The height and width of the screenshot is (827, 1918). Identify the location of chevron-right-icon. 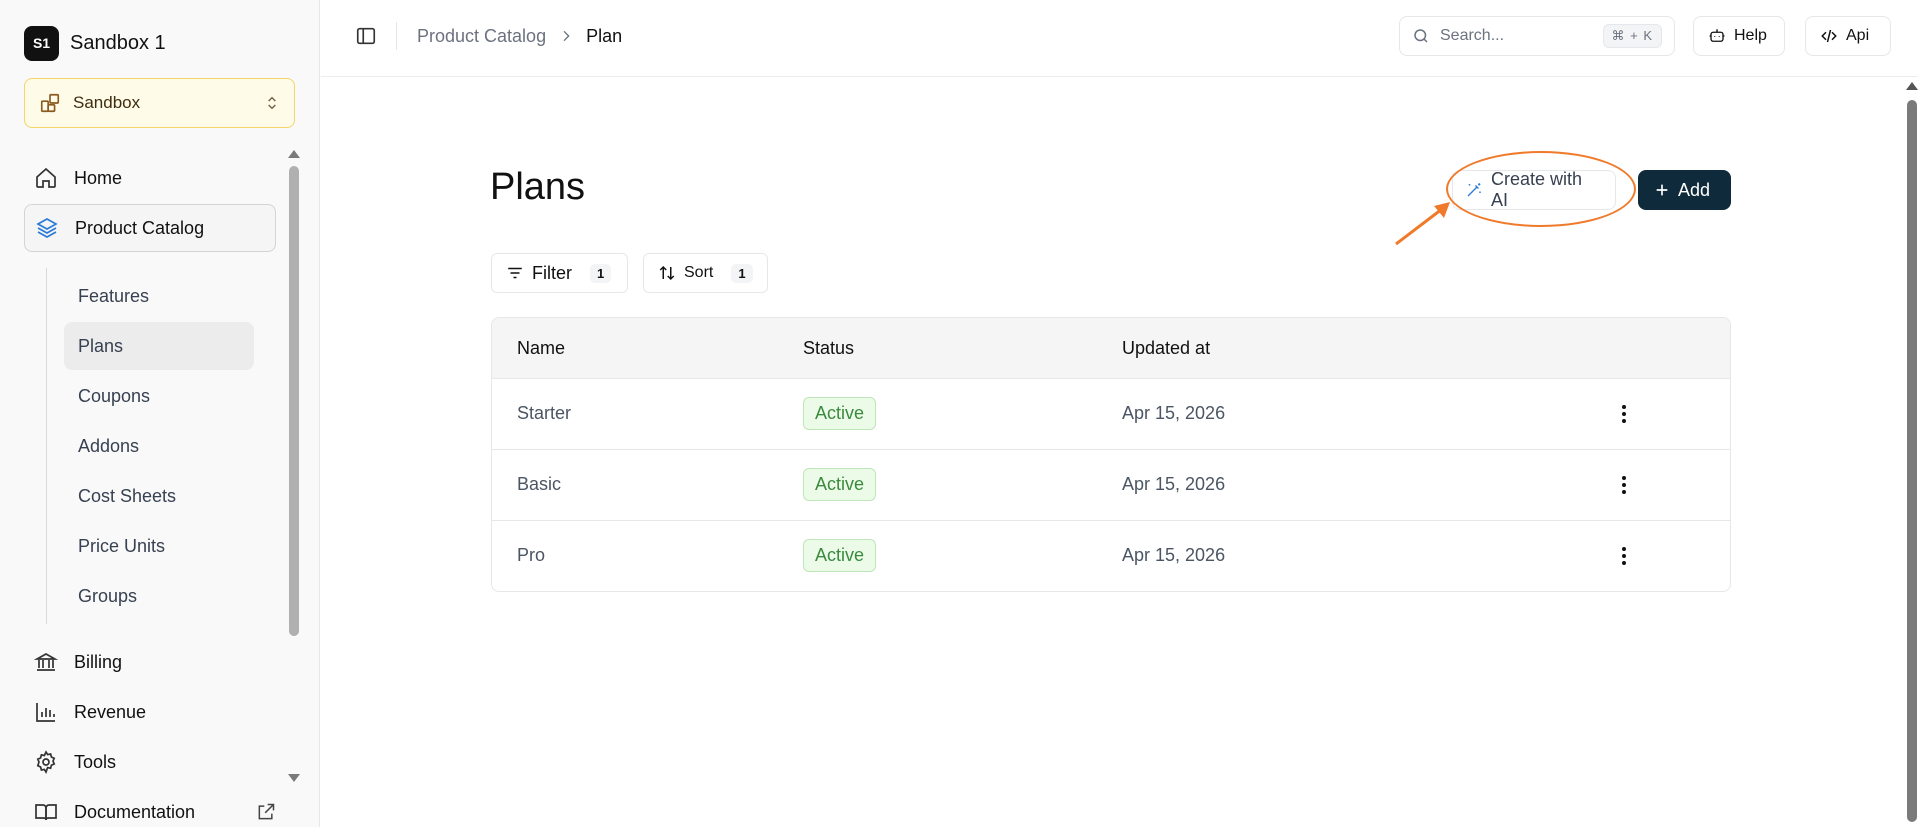
(566, 36).